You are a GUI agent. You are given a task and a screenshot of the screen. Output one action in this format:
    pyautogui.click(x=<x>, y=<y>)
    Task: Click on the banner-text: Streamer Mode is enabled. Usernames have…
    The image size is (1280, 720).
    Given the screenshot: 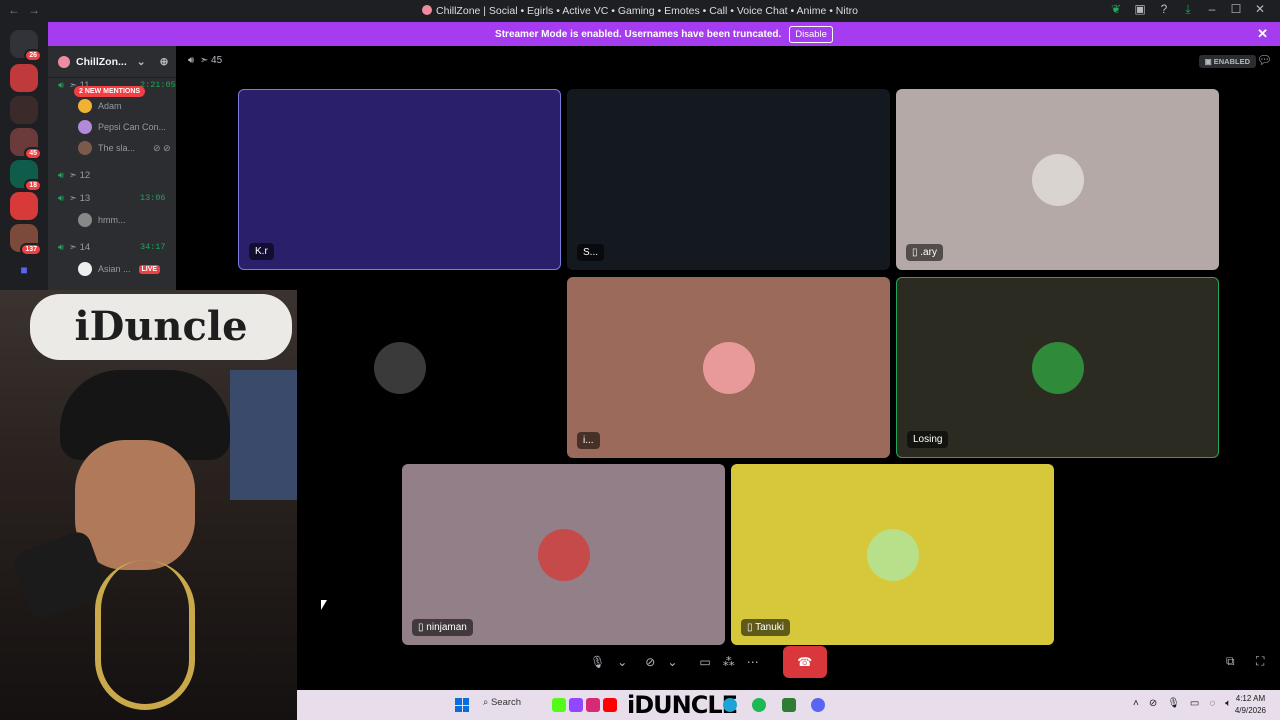 What is the action you would take?
    pyautogui.click(x=638, y=34)
    